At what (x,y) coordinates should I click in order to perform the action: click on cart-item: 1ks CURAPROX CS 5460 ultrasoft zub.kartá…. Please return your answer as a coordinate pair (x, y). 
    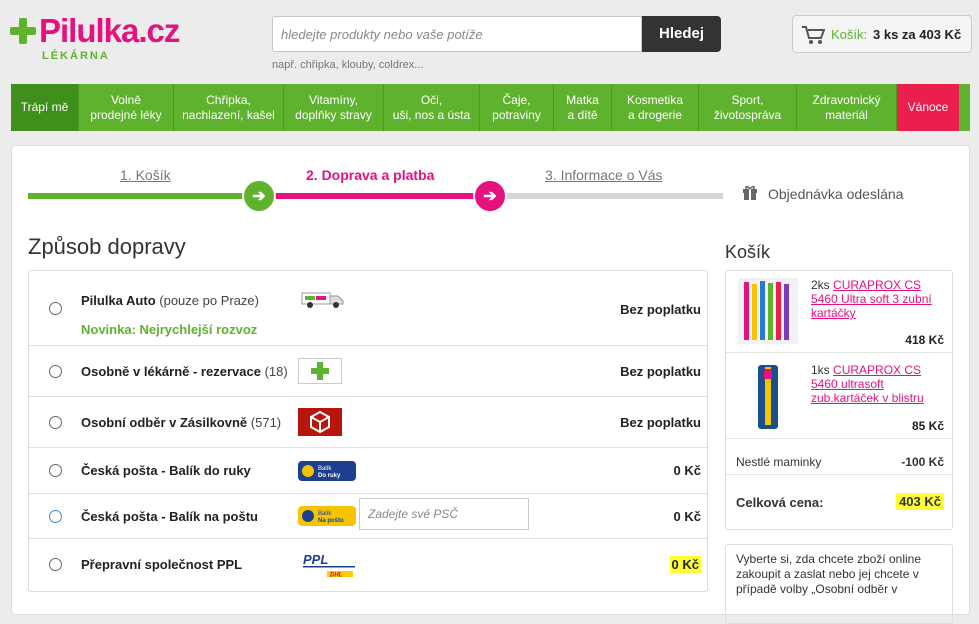
    Looking at the image, I should click on (839, 396).